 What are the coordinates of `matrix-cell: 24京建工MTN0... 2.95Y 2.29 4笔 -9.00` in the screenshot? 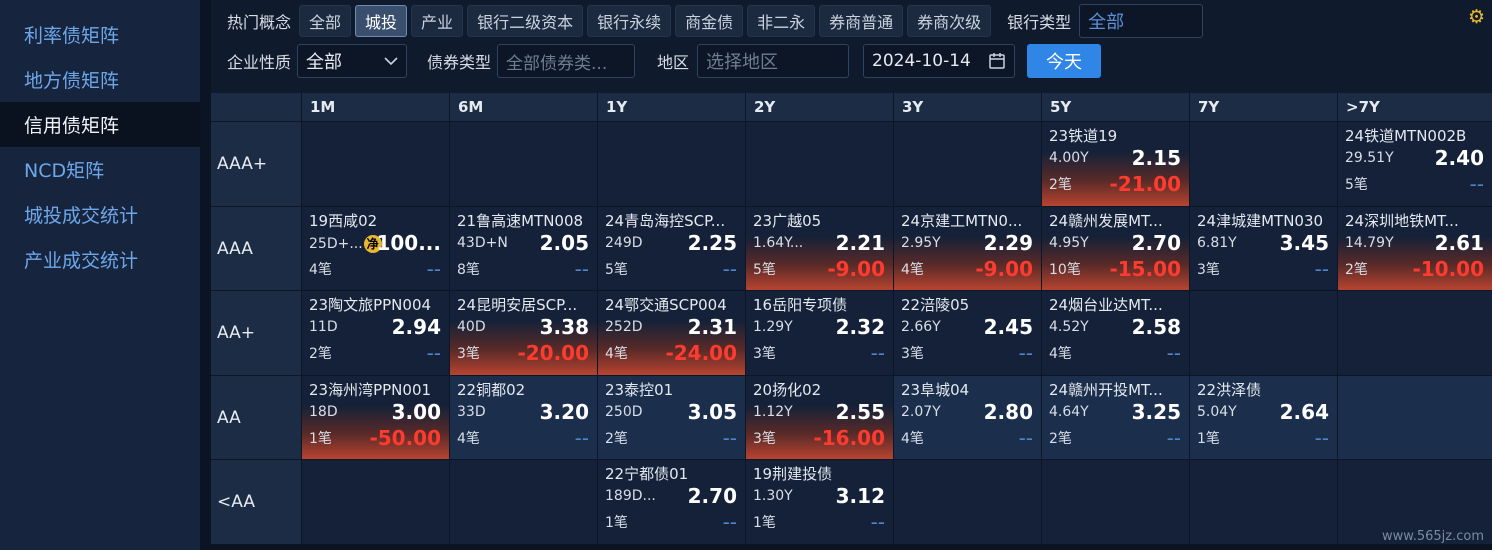 It's located at (967, 248).